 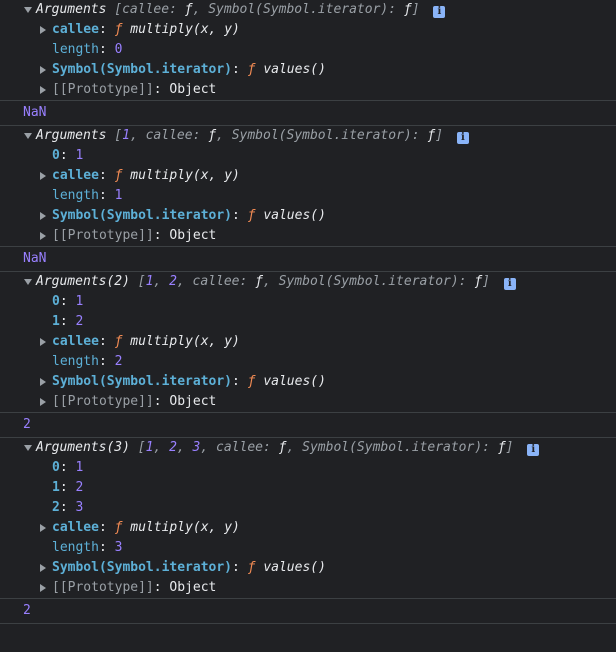 What do you see at coordinates (68, 507) in the screenshot?
I see `prop-index: 2: 3` at bounding box center [68, 507].